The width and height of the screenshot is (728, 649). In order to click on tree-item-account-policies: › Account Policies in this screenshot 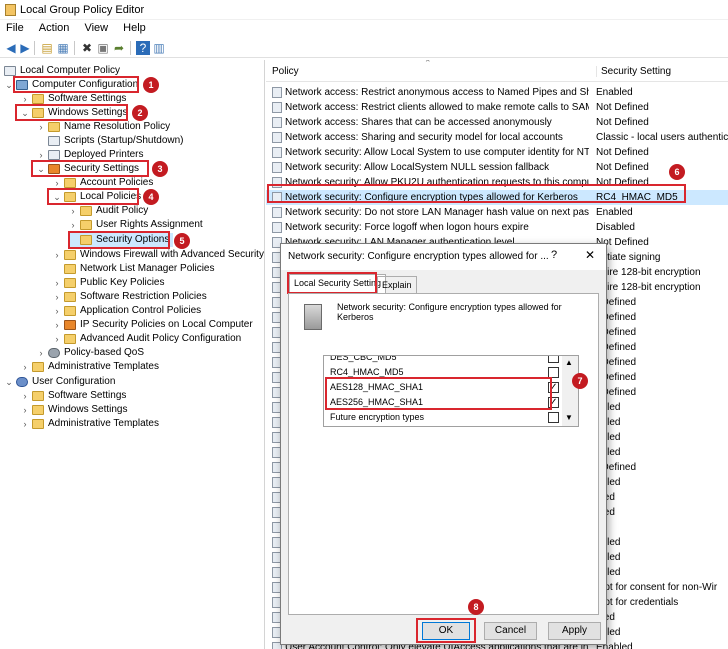, I will do `click(157, 183)`.